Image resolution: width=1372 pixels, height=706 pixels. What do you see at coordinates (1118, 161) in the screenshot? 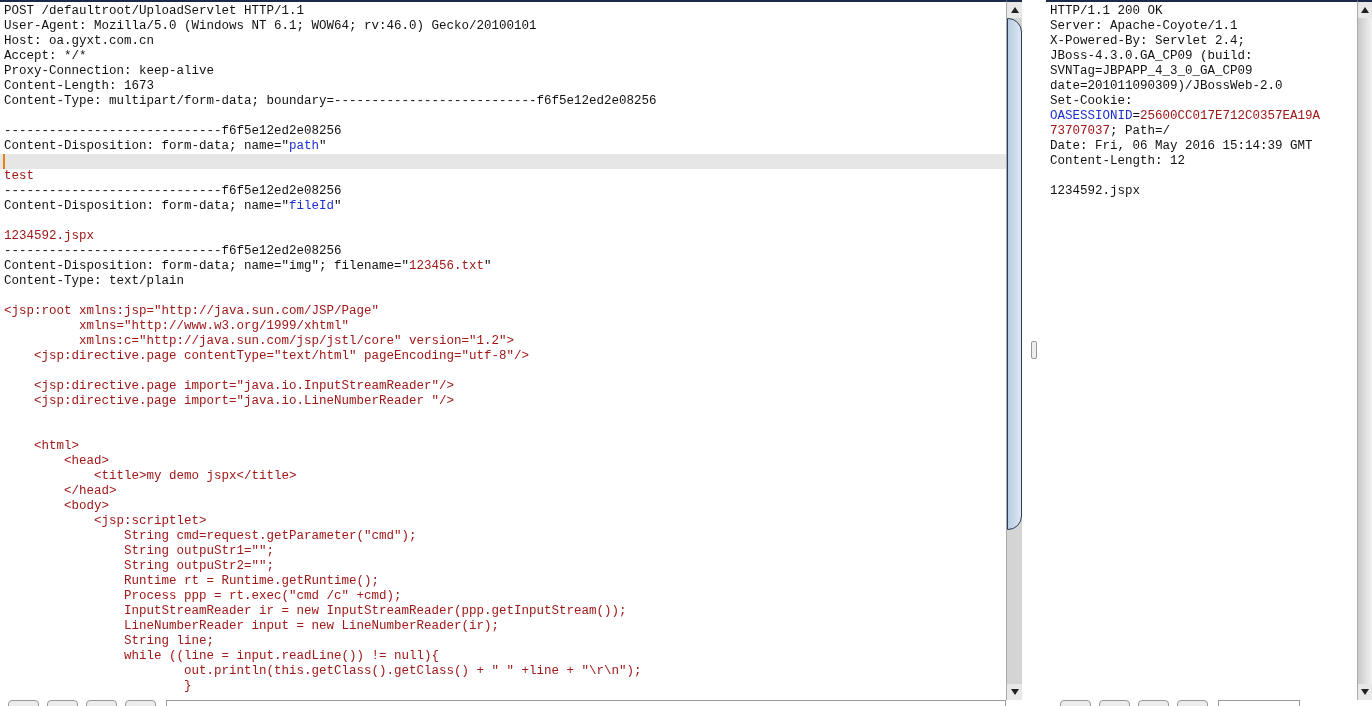
I see `code-line: Content-Length: 12` at bounding box center [1118, 161].